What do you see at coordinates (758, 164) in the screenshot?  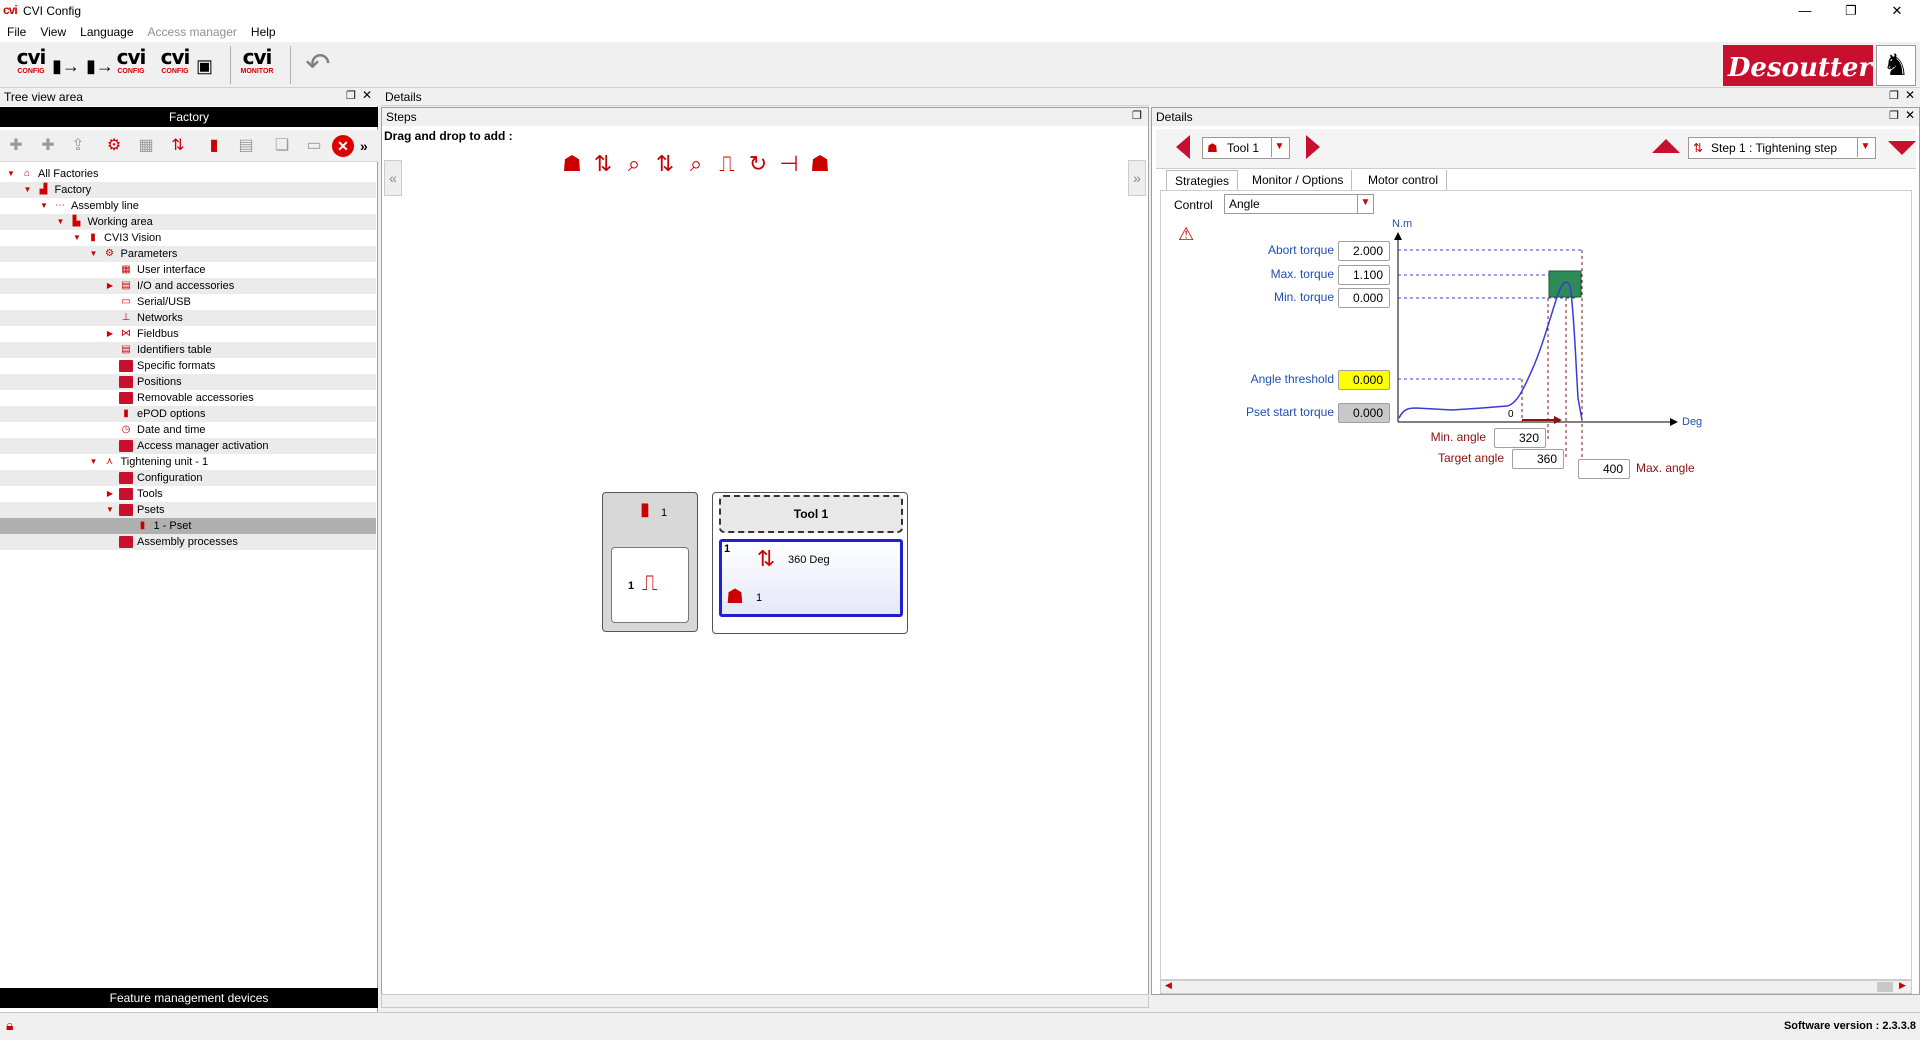 I see `loosening-icon: ↻` at bounding box center [758, 164].